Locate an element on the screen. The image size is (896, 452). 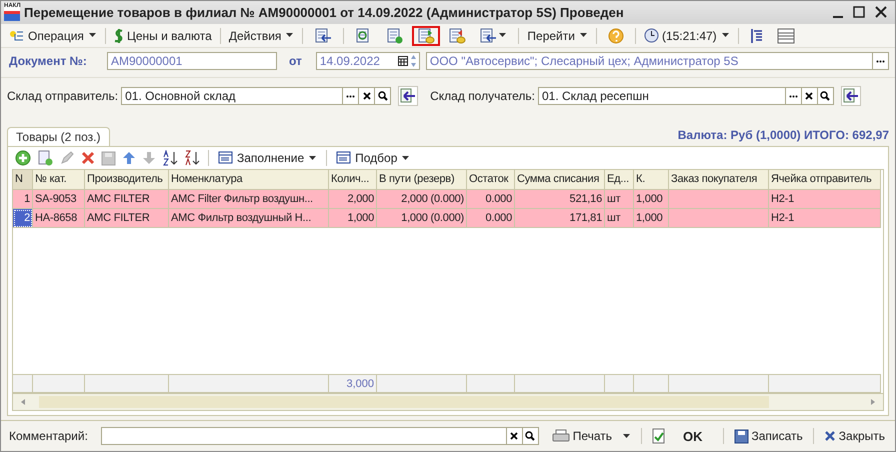
clock-menu-button: (15:21:47) is located at coordinates (687, 36).